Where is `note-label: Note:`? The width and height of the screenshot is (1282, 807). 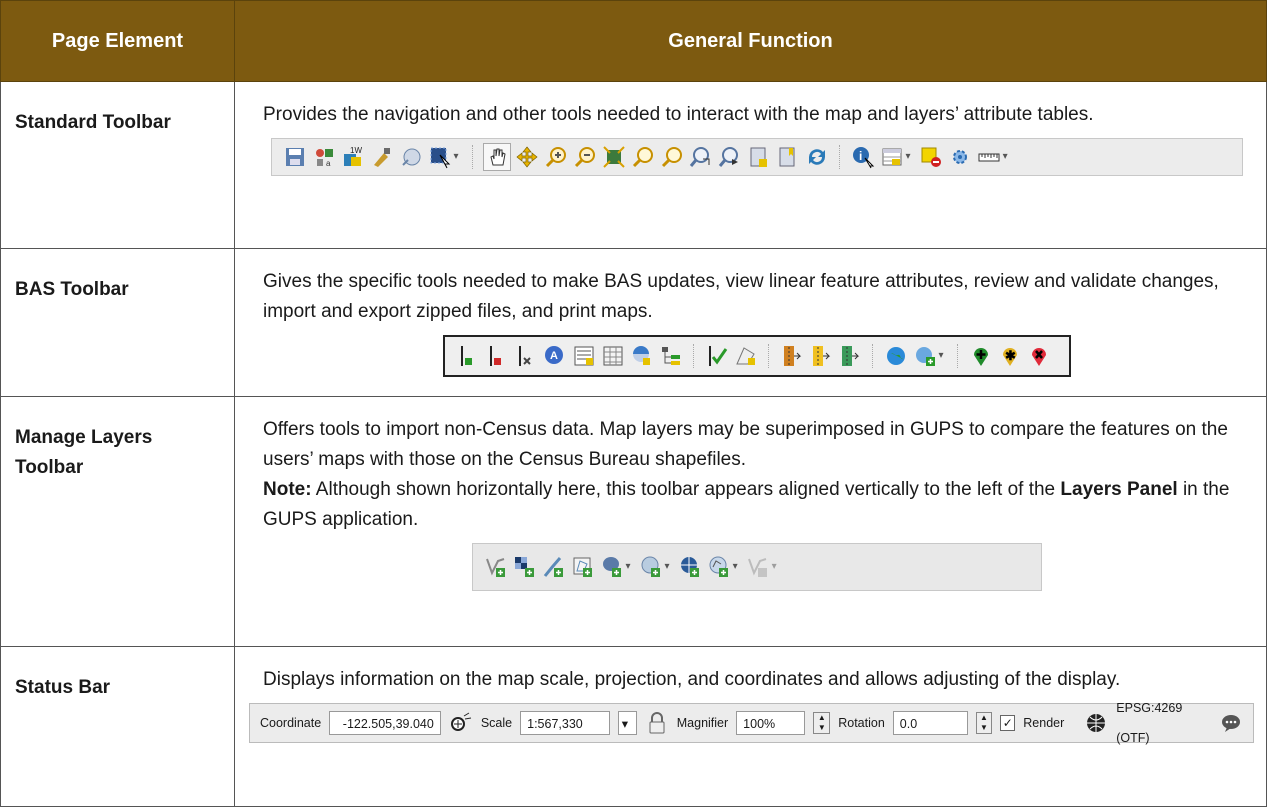 note-label: Note: is located at coordinates (287, 489).